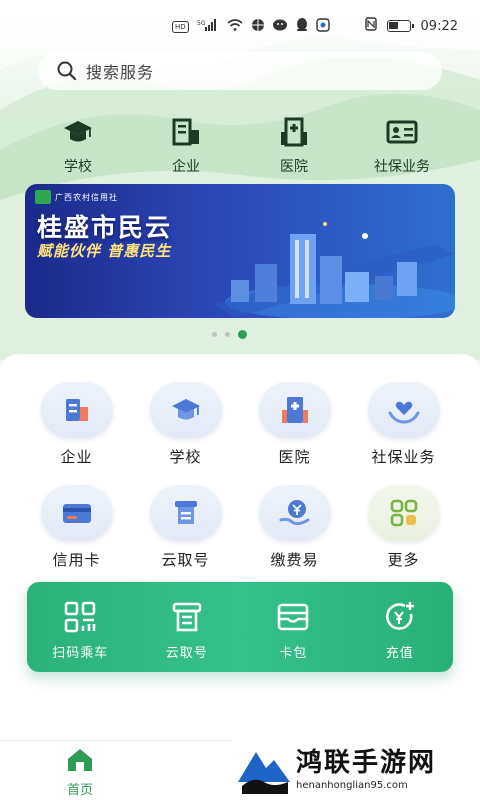 This screenshot has width=480, height=800. I want to click on quick-card-wallet: 卡包, so click(293, 627).